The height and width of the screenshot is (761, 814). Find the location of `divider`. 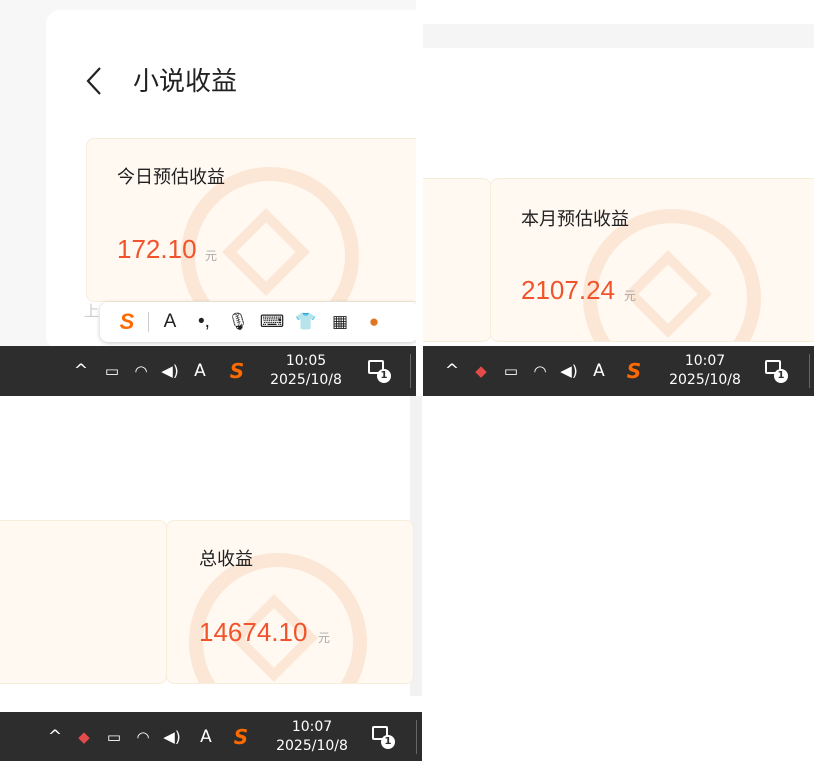

divider is located at coordinates (148, 322).